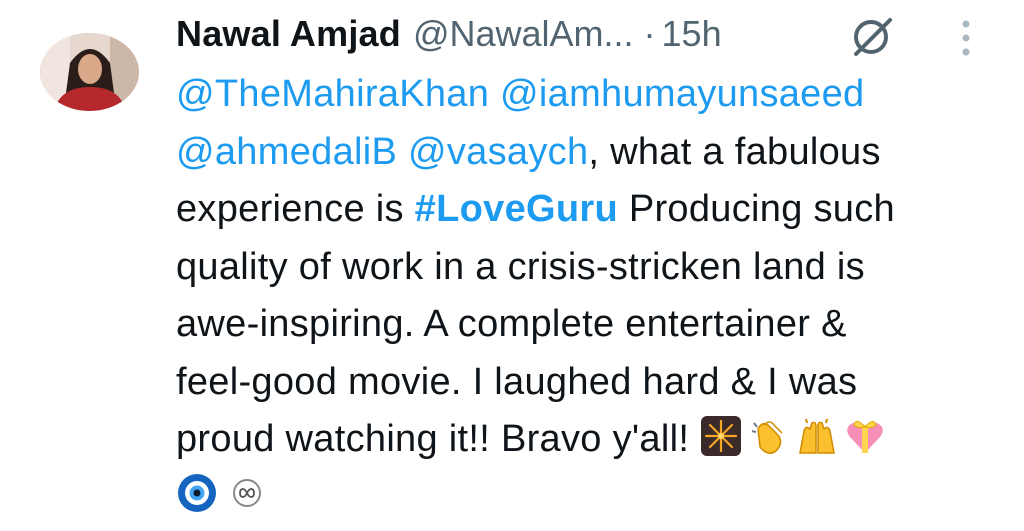  What do you see at coordinates (332, 94) in the screenshot?
I see `mention-link: @TheMahiraKhan` at bounding box center [332, 94].